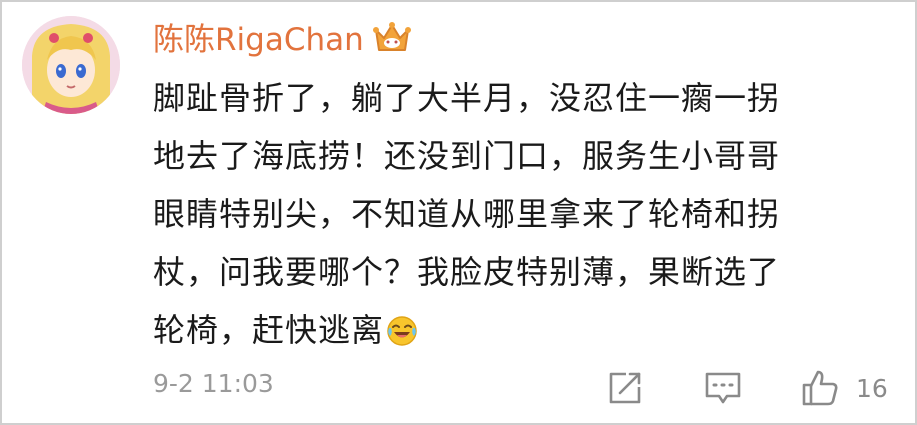  What do you see at coordinates (467, 98) in the screenshot?
I see `comment-line: 脚趾骨折了，躺了大半月，没忍住一瘸一拐` at bounding box center [467, 98].